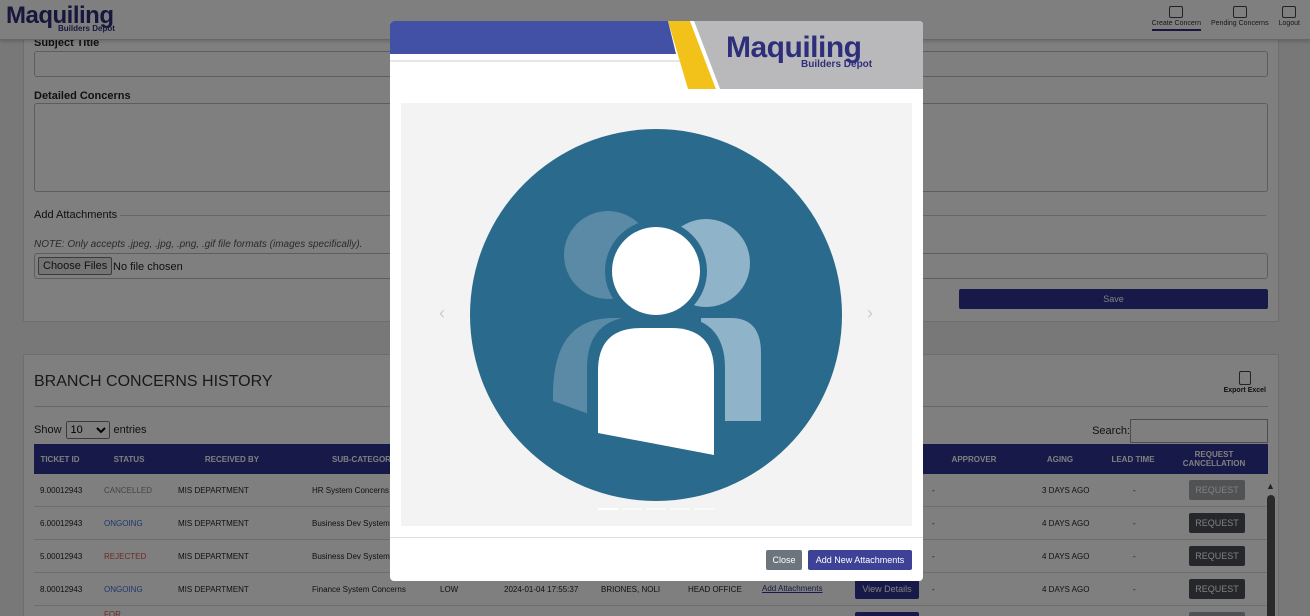 The height and width of the screenshot is (616, 1310). I want to click on modal-footer: Close Add New Attachments, so click(656, 559).